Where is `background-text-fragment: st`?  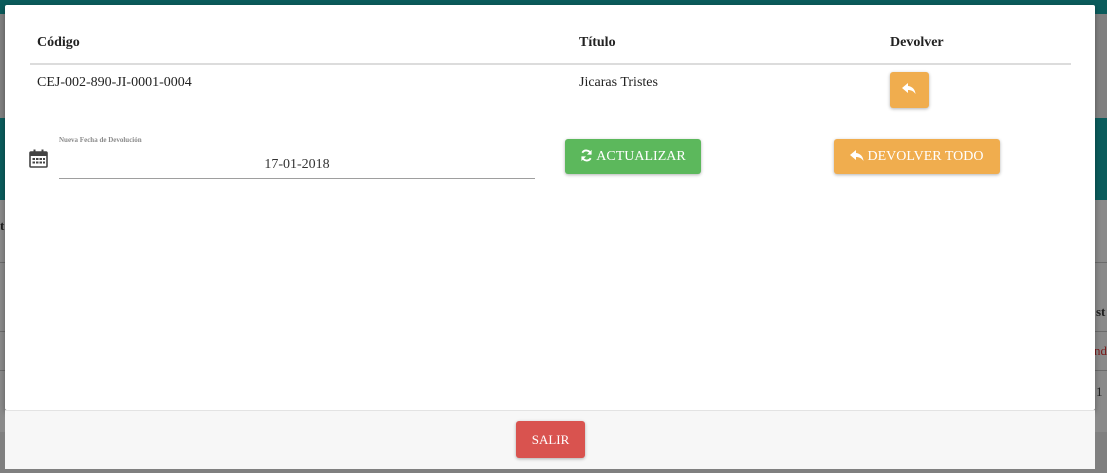
background-text-fragment: st is located at coordinates (1101, 311).